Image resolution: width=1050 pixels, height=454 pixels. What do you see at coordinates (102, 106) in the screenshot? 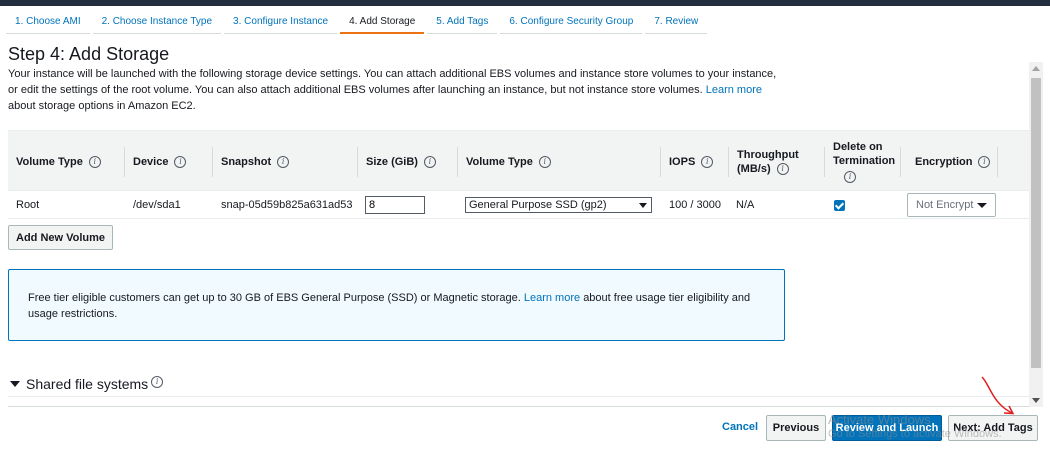
I see `description-text-end: about storage options in Amazon EC2.` at bounding box center [102, 106].